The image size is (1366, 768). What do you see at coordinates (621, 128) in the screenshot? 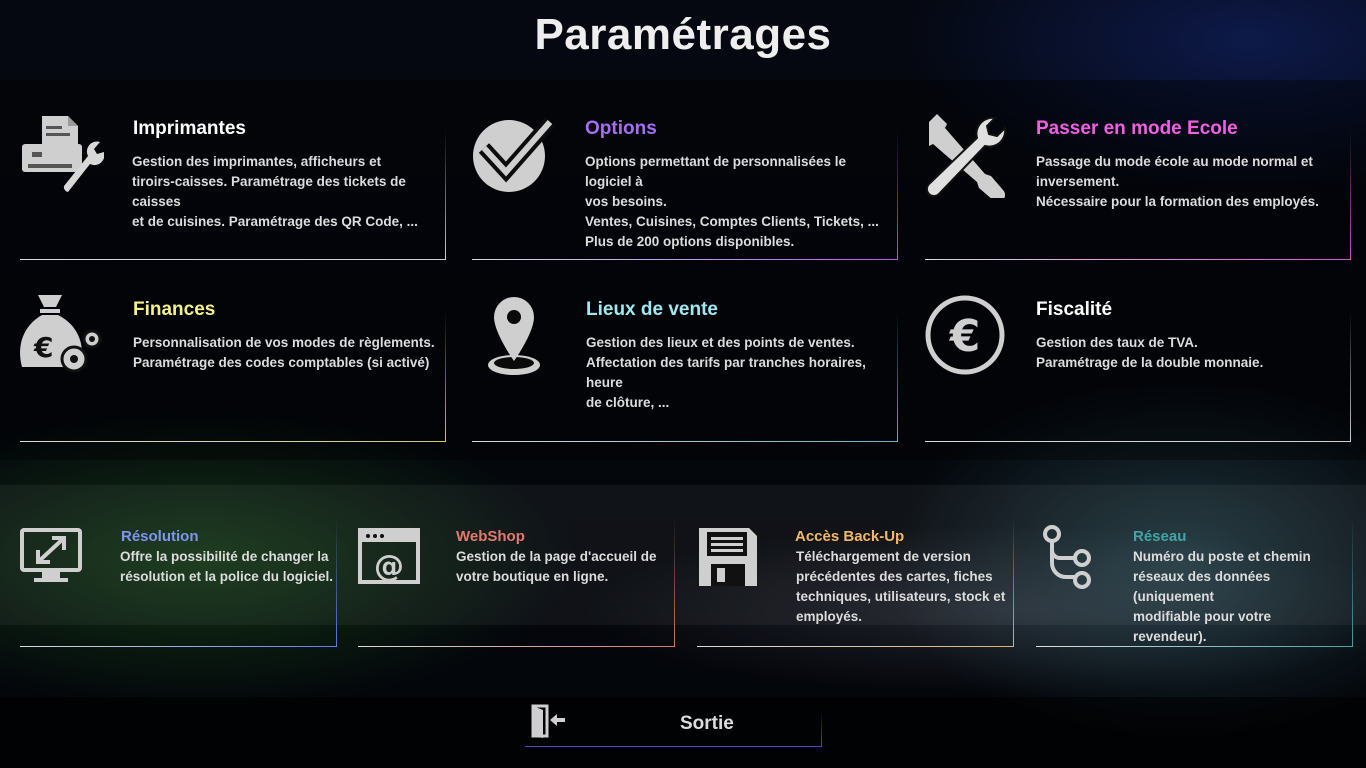
I see `tile-title: Options` at bounding box center [621, 128].